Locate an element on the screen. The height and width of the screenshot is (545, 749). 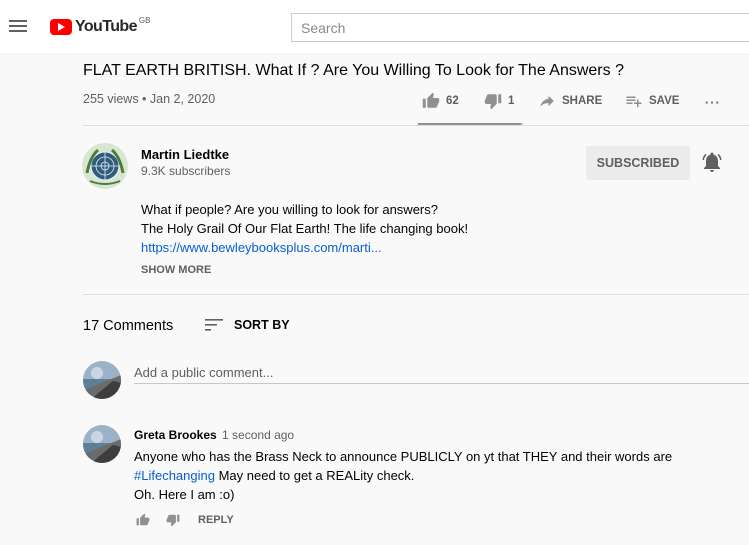
dislike-button: 1 is located at coordinates (499, 101).